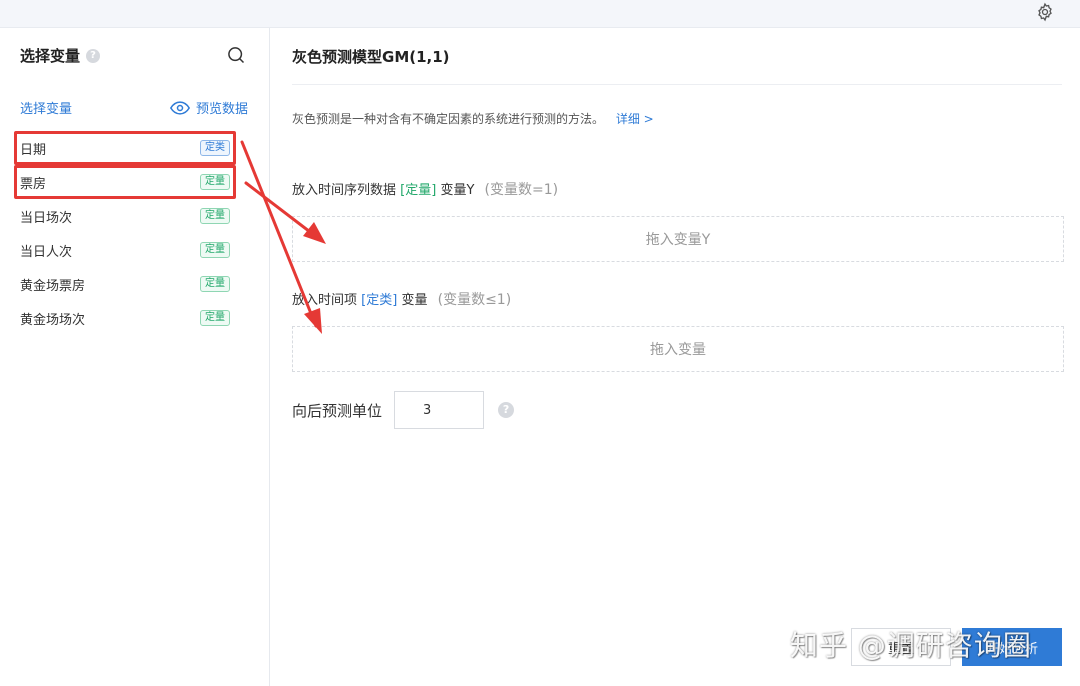  I want to click on variable-name: 当日场次, so click(46, 218).